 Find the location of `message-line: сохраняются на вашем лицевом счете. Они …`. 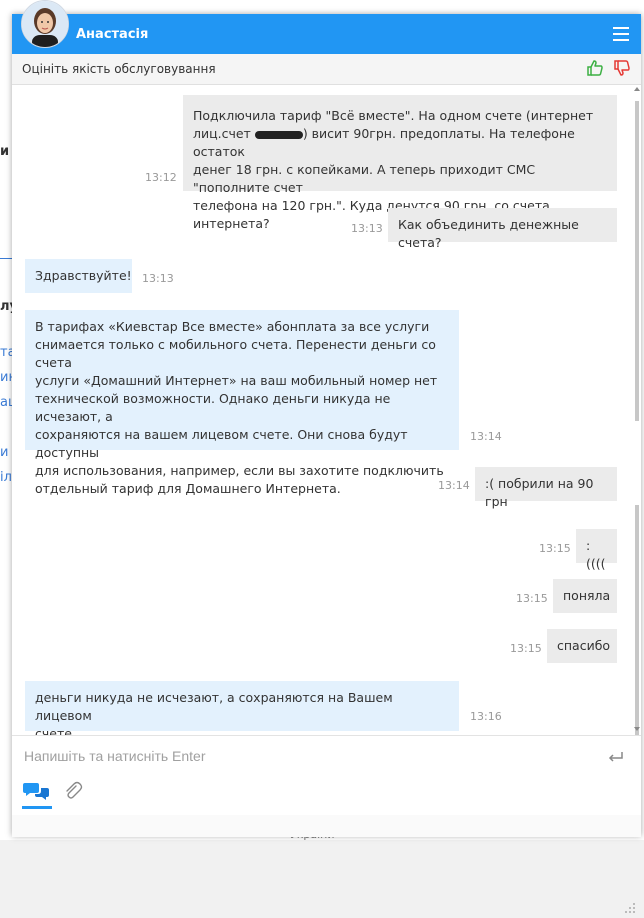

message-line: сохраняются на вашем лицевом счете. Они … is located at coordinates (221, 443).